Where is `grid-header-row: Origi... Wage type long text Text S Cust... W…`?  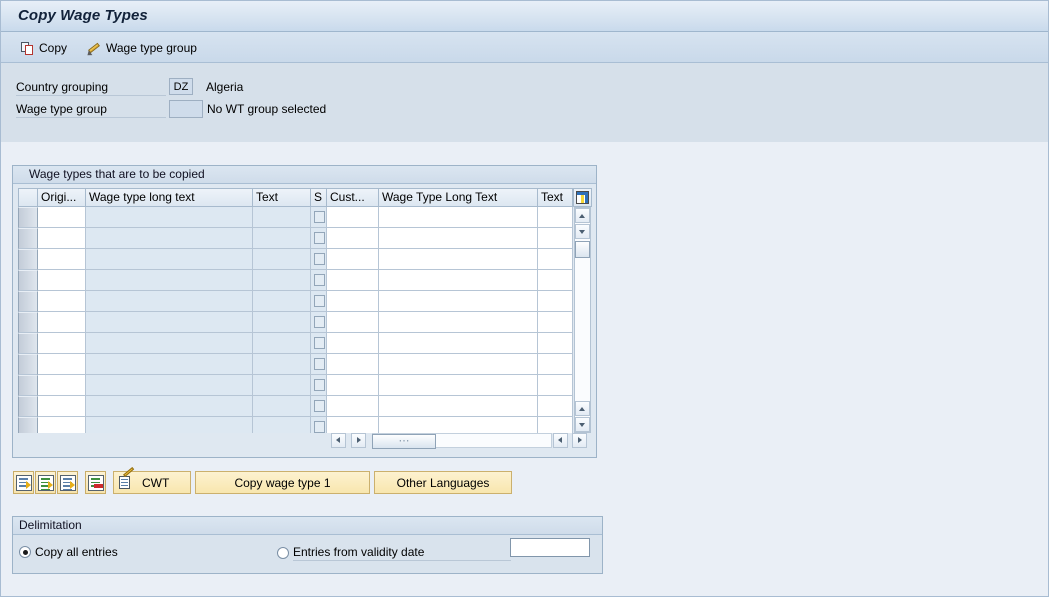
grid-header-row: Origi... Wage type long text Text S Cust... W… is located at coordinates (305, 197).